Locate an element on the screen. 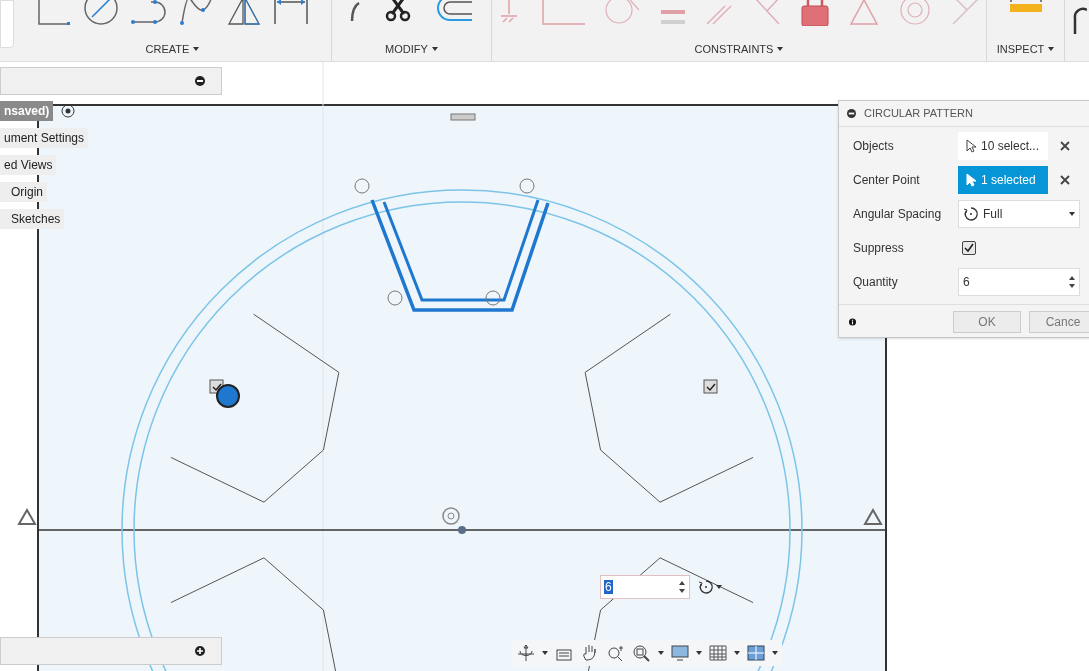  rotate-icon is located at coordinates (971, 214).